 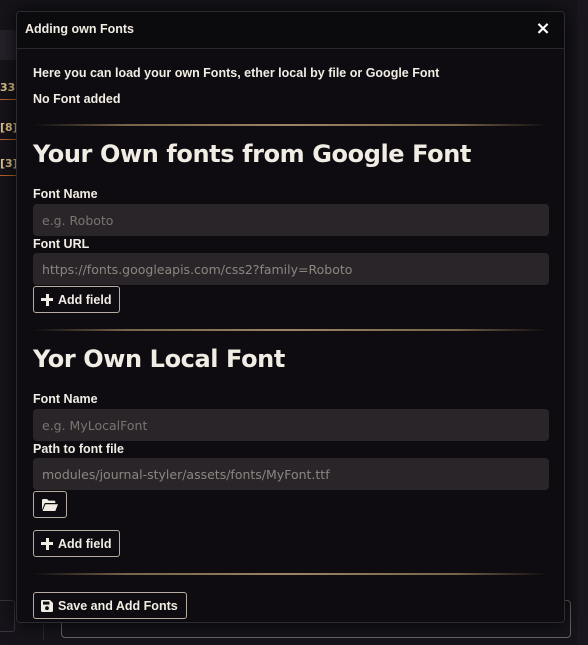 What do you see at coordinates (118, 605) in the screenshot?
I see `save-and-add-fonts-label: Save and Add Fonts` at bounding box center [118, 605].